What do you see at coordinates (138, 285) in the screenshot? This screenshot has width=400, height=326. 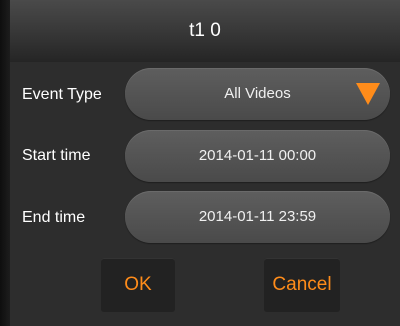 I see `ok-button: OK` at bounding box center [138, 285].